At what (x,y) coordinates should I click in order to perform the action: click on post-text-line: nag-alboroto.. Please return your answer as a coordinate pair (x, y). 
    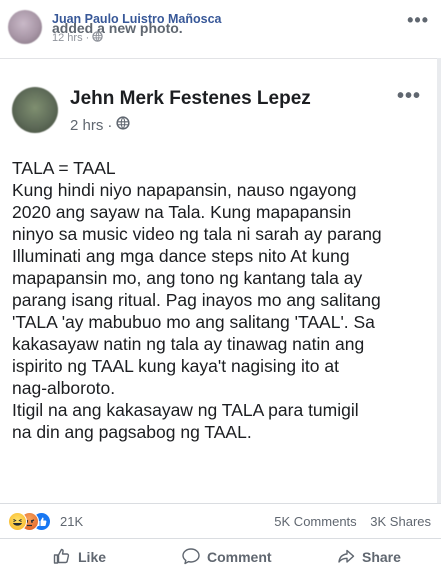
    Looking at the image, I should click on (64, 388).